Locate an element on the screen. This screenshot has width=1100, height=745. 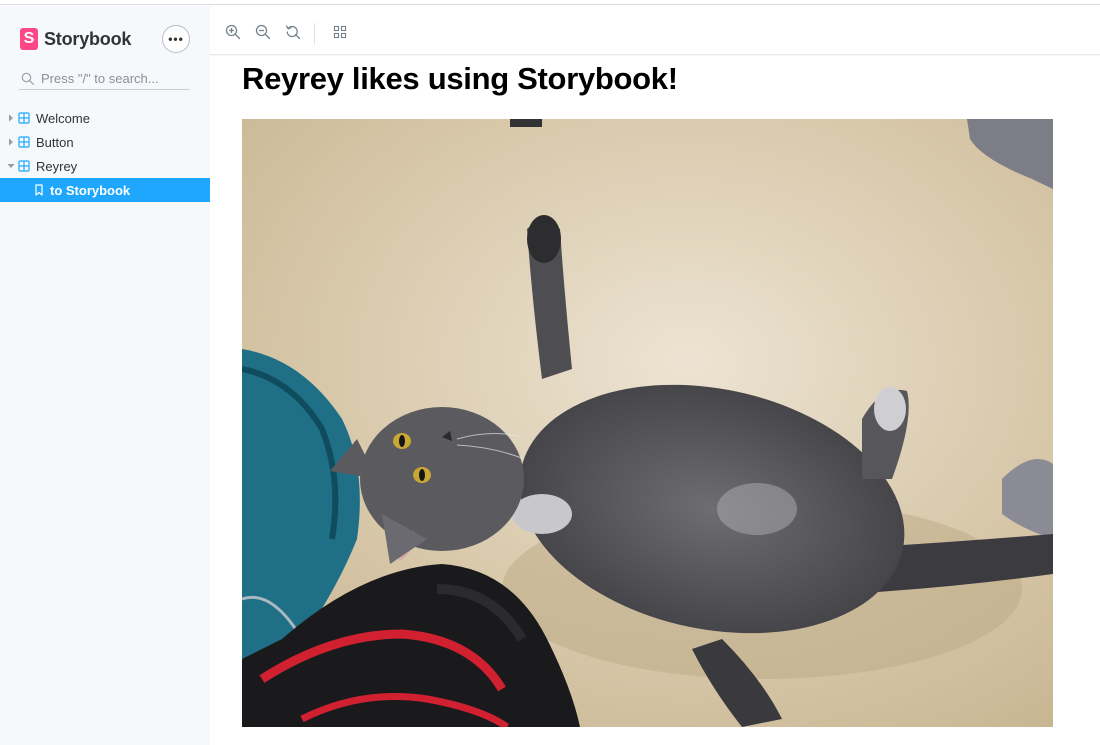
brand: S Storybook is located at coordinates (75, 39).